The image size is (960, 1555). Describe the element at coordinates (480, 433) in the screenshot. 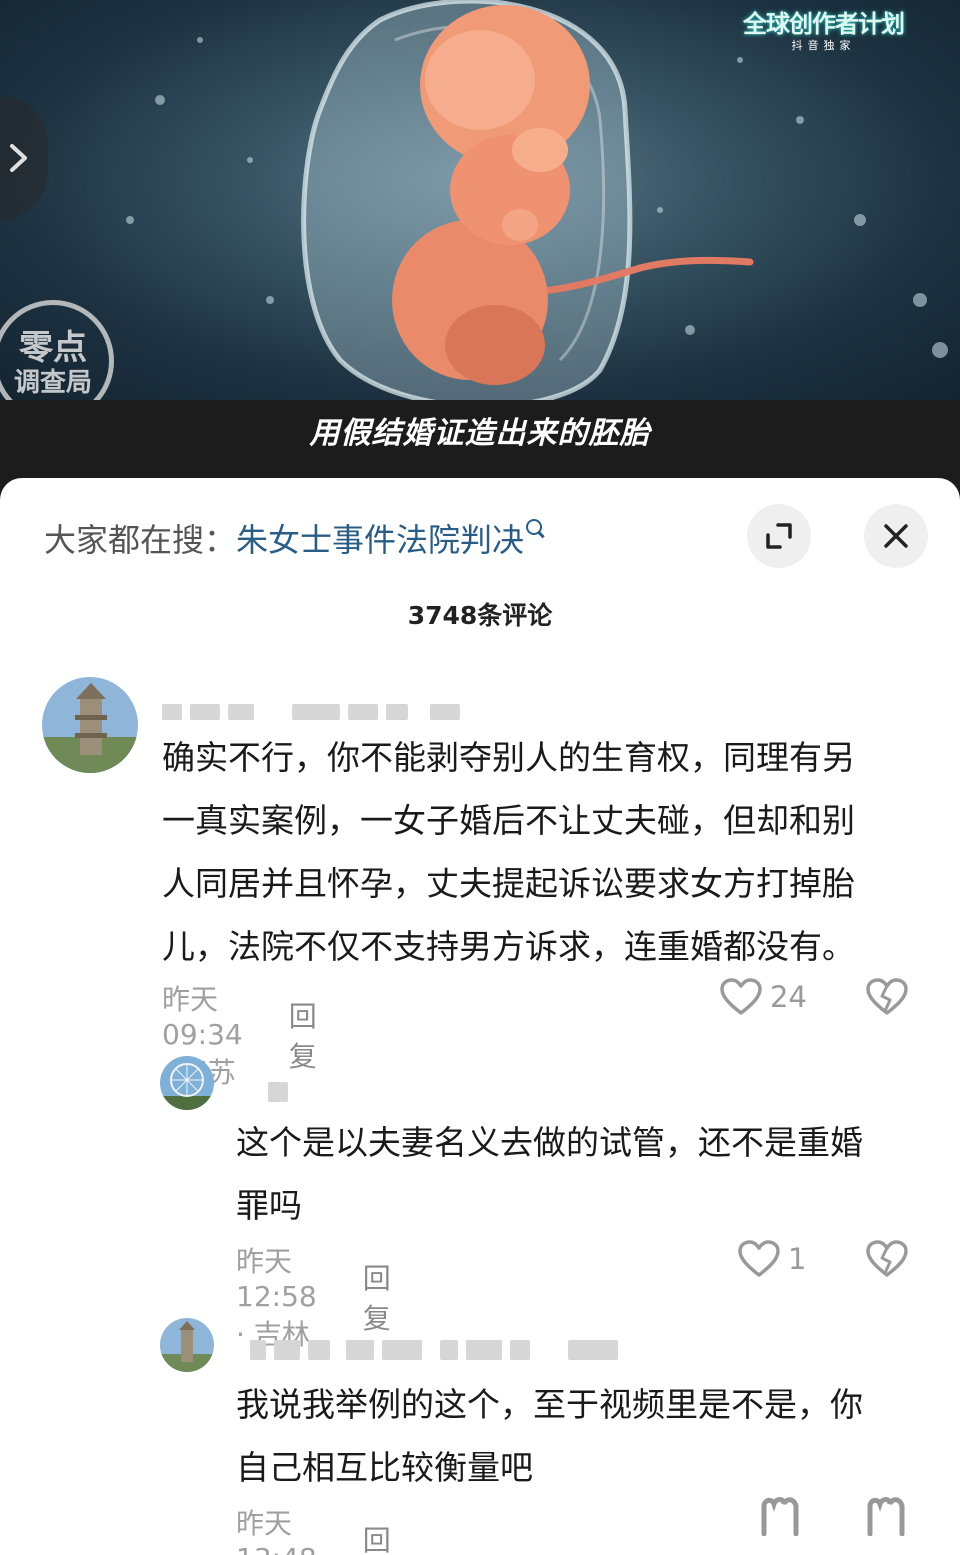

I see `video-caption: 用假结婚证造出来的胚胎` at that location.